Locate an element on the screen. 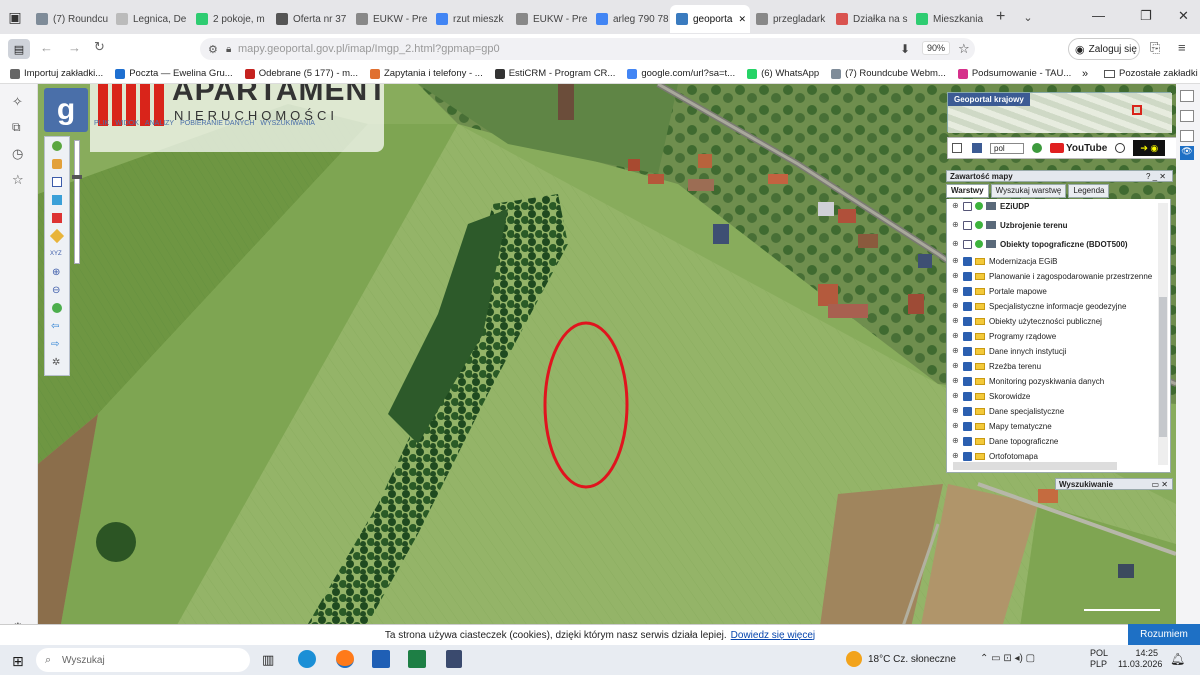 Image resolution: width=1200 pixels, height=675 pixels. browser-tab: Mieszkania is located at coordinates (950, 19).